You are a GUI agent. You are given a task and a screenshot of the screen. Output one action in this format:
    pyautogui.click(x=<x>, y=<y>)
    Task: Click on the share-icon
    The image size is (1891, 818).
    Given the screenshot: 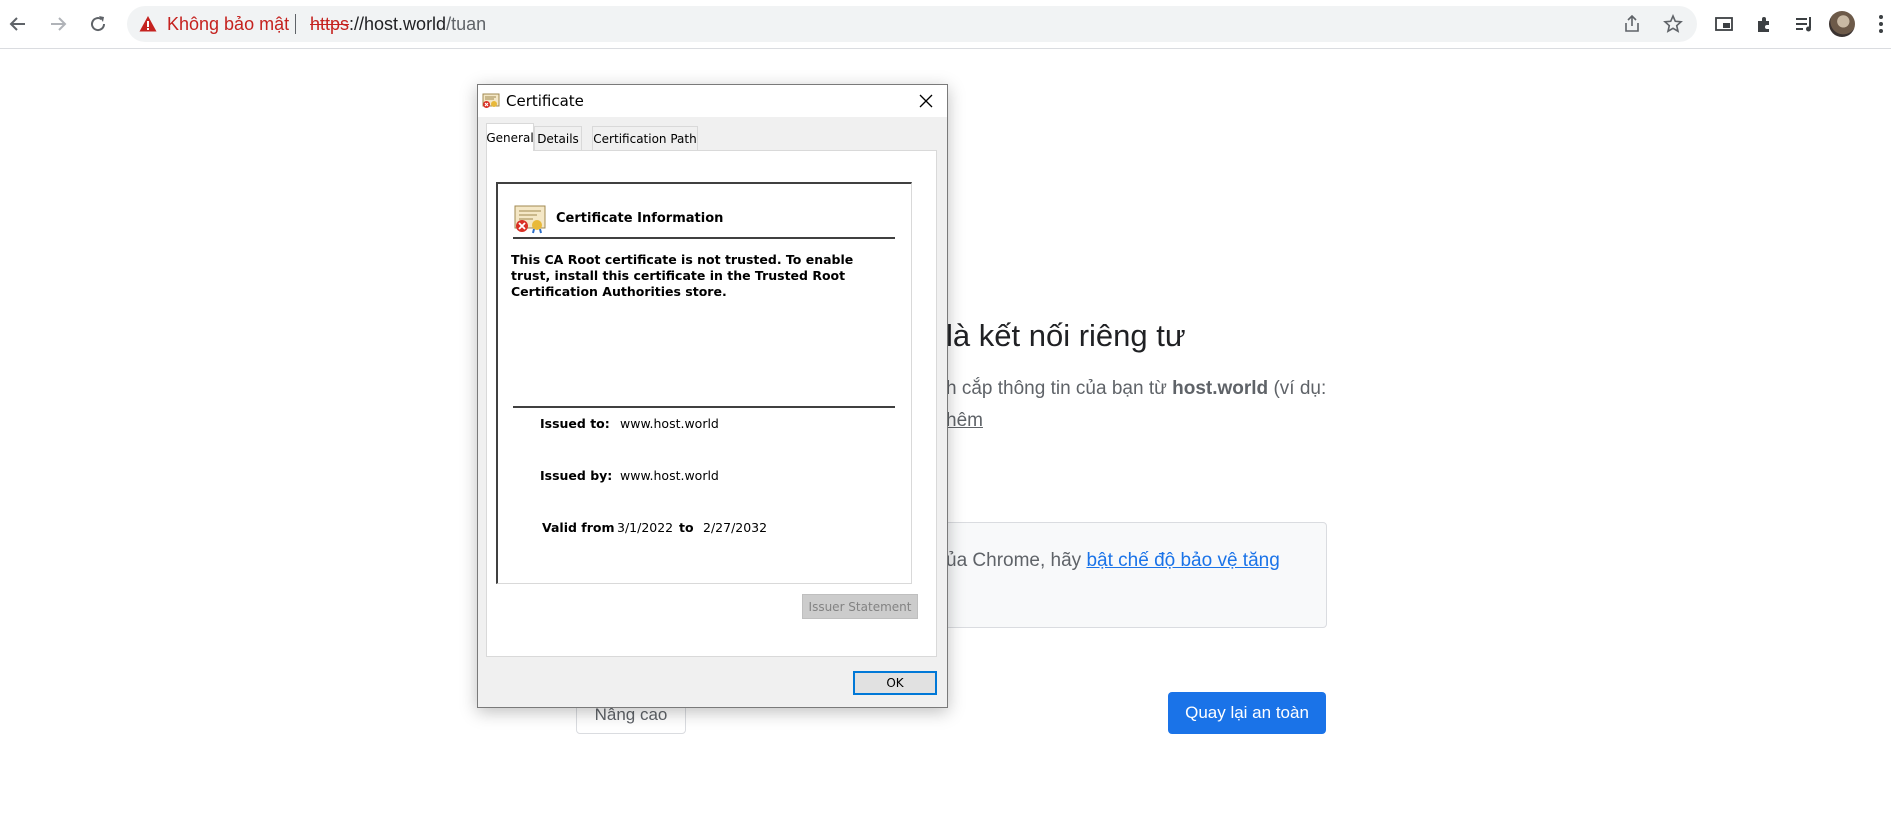 What is the action you would take?
    pyautogui.click(x=1632, y=24)
    